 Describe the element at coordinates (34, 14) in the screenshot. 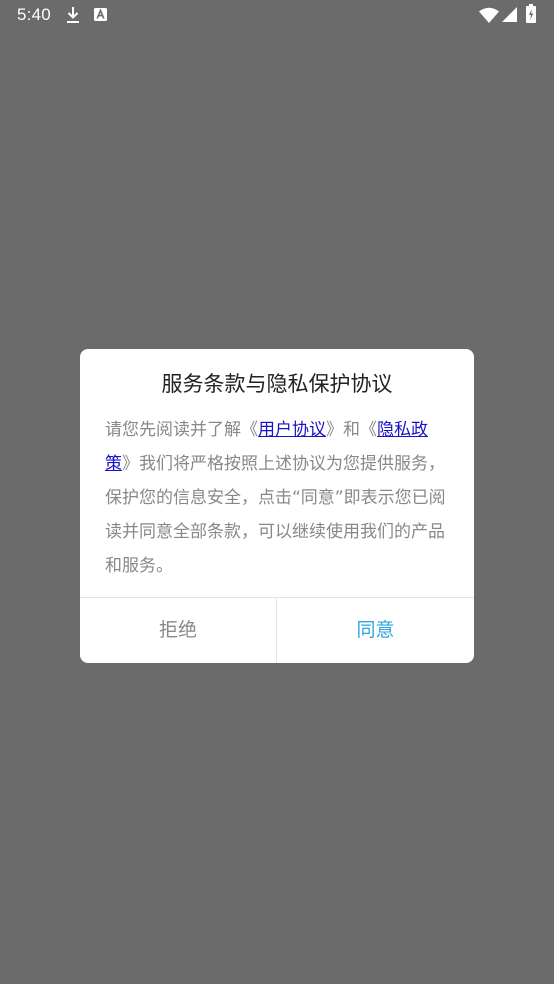

I see `status-time: 5:40` at that location.